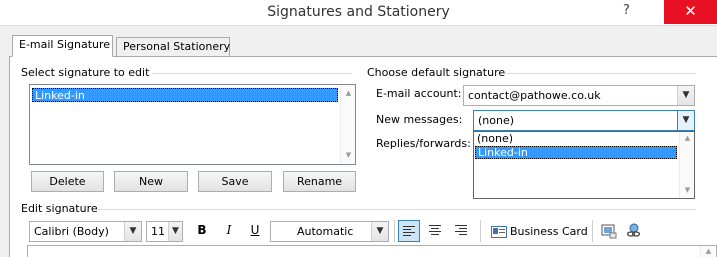 This screenshot has width=717, height=257. I want to click on default-signature-group-label: Choose default signature, so click(436, 72).